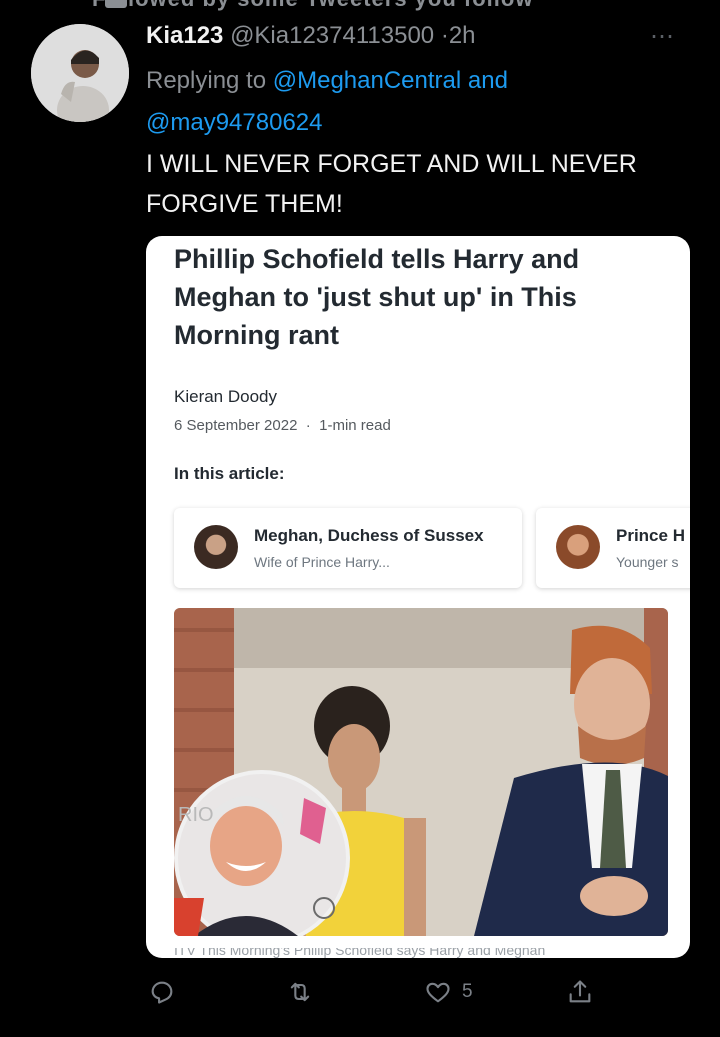 The image size is (720, 1037). Describe the element at coordinates (184, 35) in the screenshot. I see `display-name: Kia123` at that location.